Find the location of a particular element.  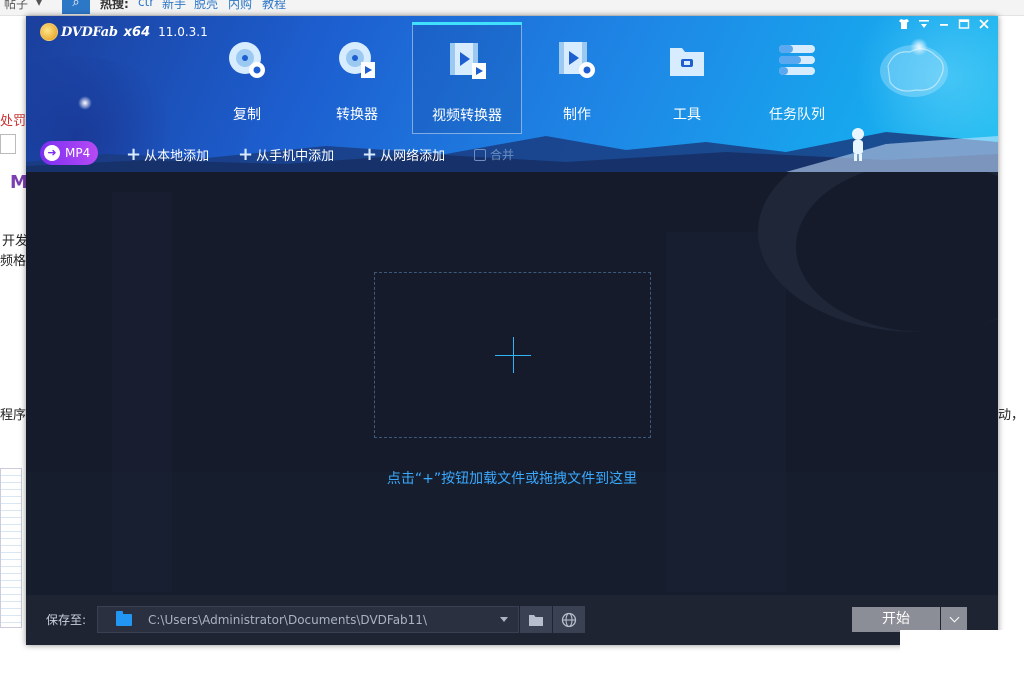

start-button: 开始 is located at coordinates (896, 619).